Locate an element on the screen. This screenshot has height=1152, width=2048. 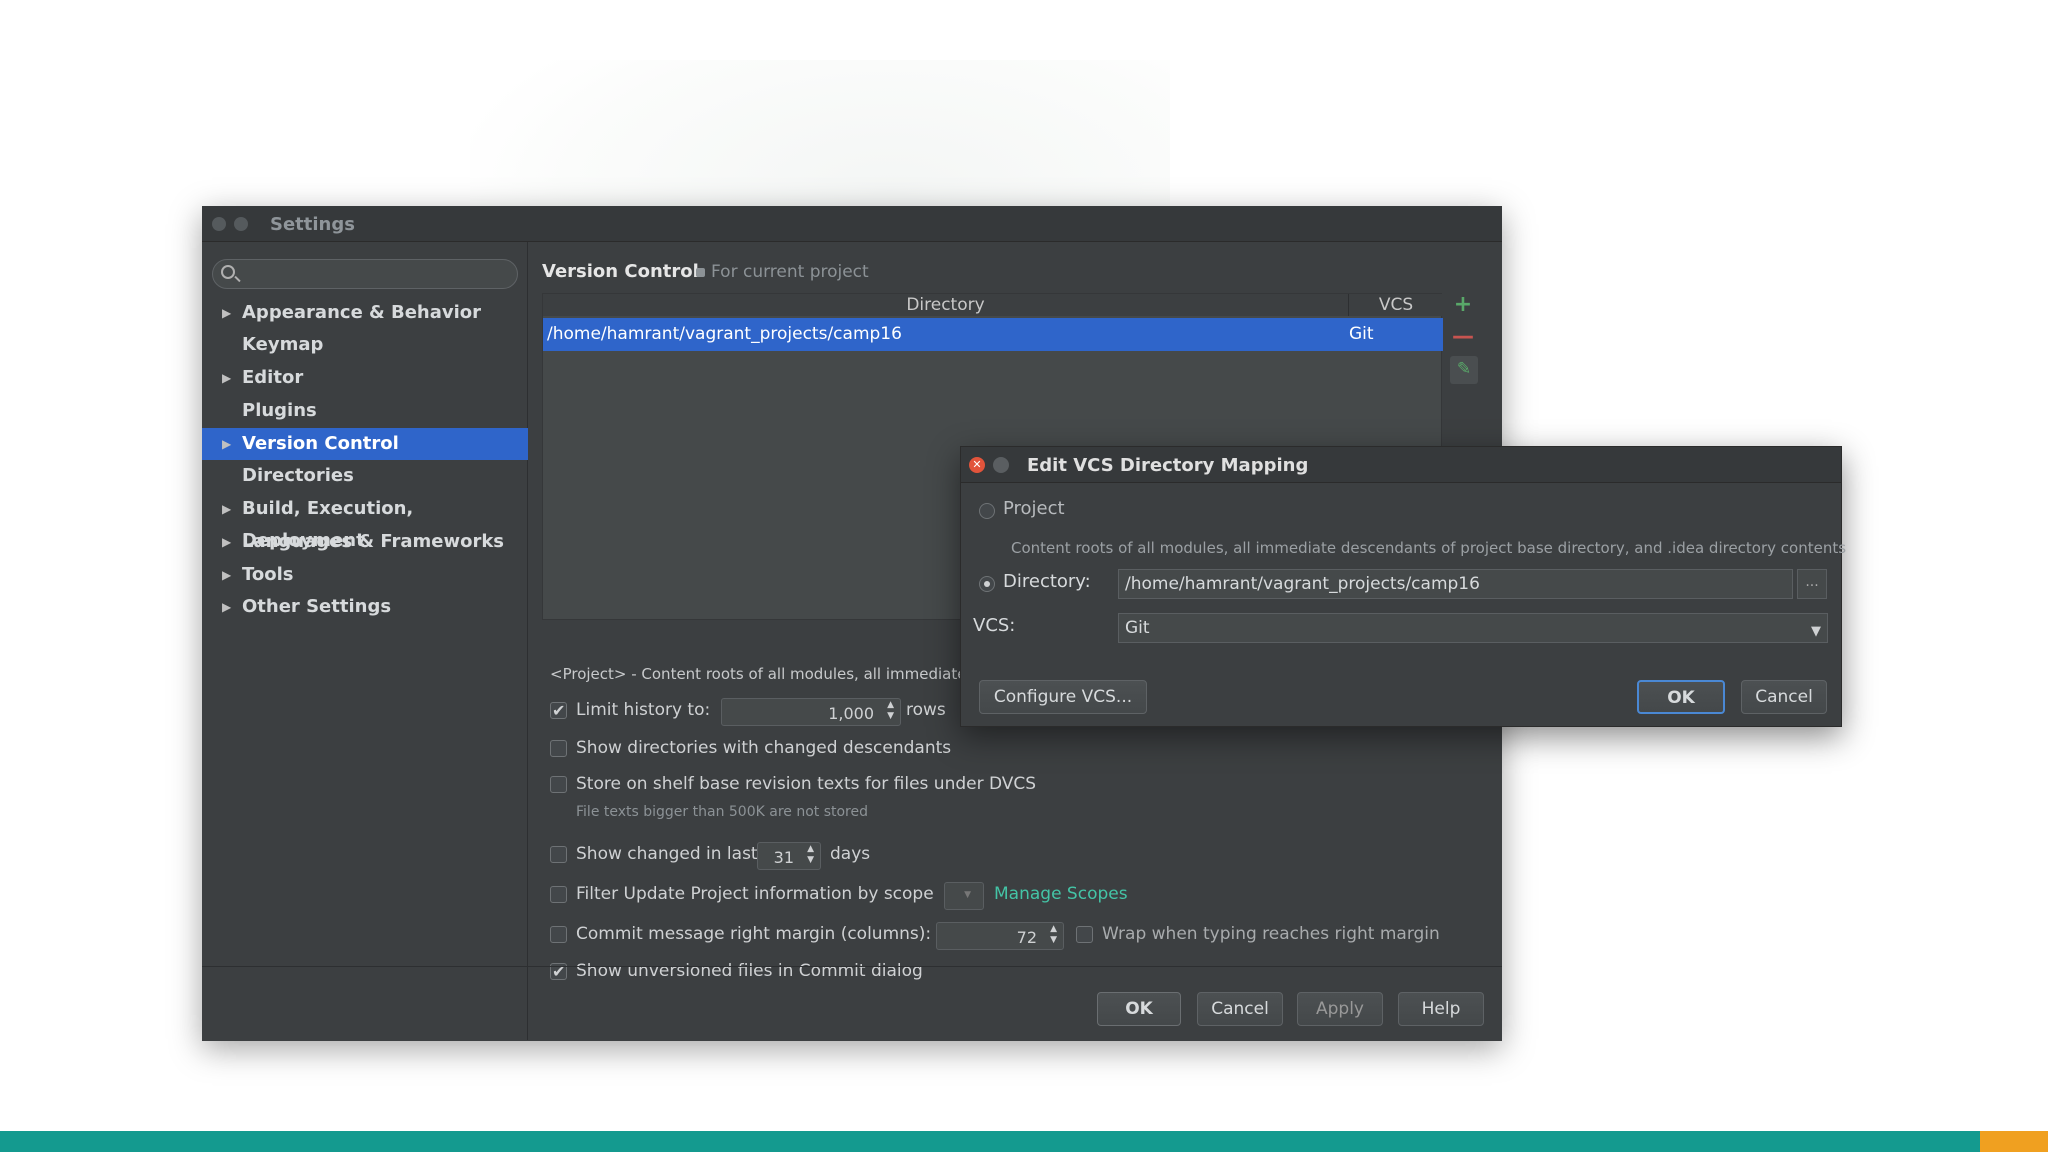
limit-history-checkbox is located at coordinates (558, 711).